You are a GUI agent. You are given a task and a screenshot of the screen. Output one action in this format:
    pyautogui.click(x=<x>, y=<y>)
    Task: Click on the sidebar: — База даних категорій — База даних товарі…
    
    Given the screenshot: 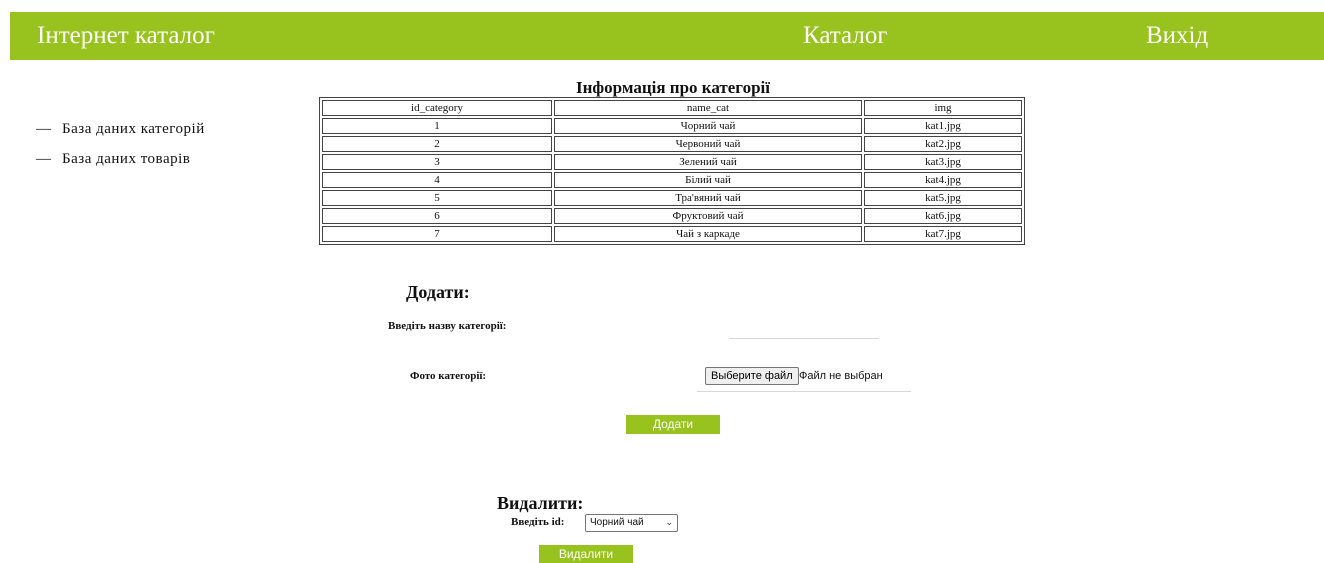 What is the action you would take?
    pyautogui.click(x=120, y=148)
    